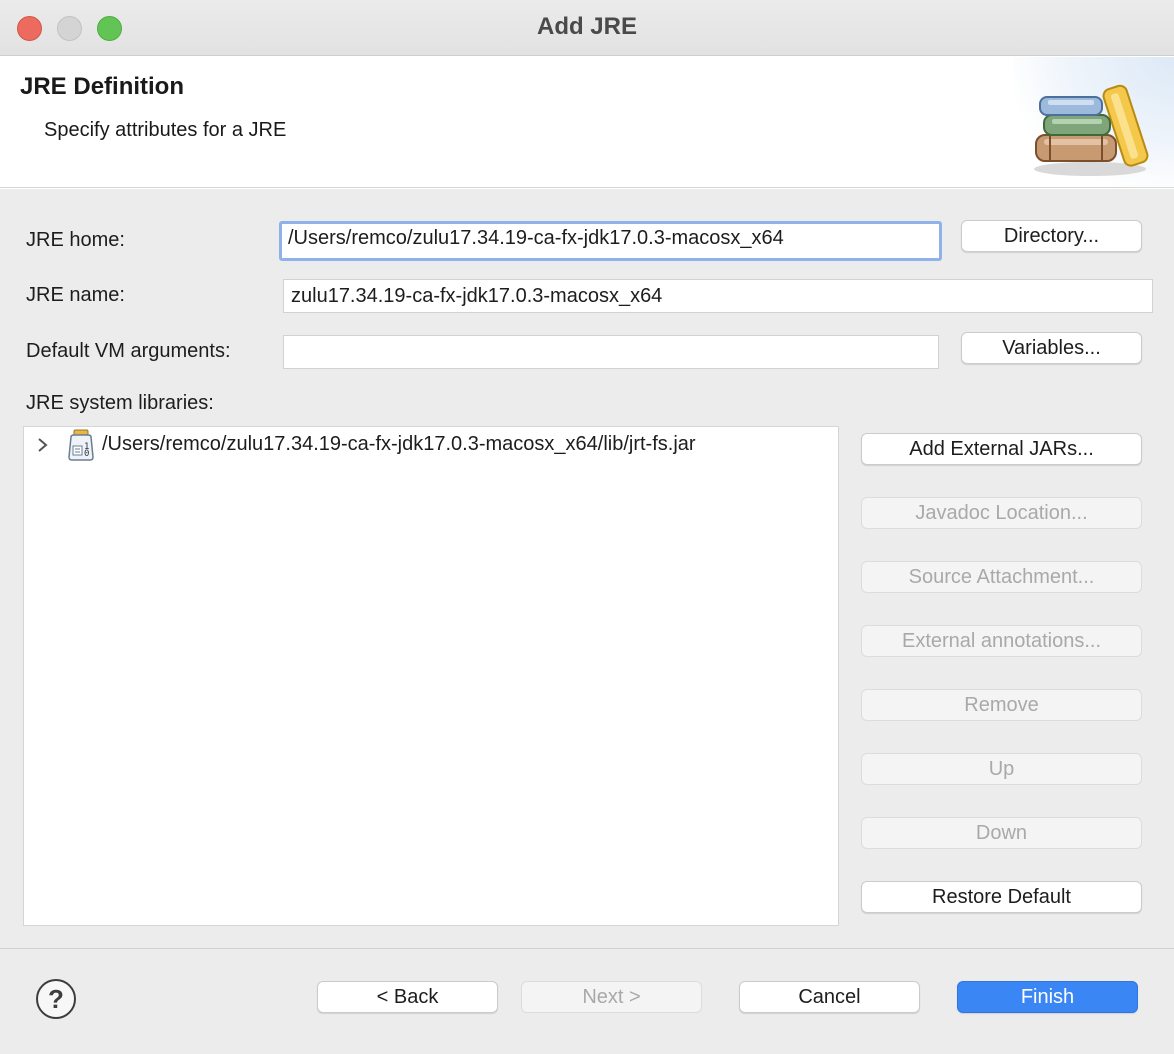  Describe the element at coordinates (829, 997) in the screenshot. I see `cancel-button: Cancel` at that location.